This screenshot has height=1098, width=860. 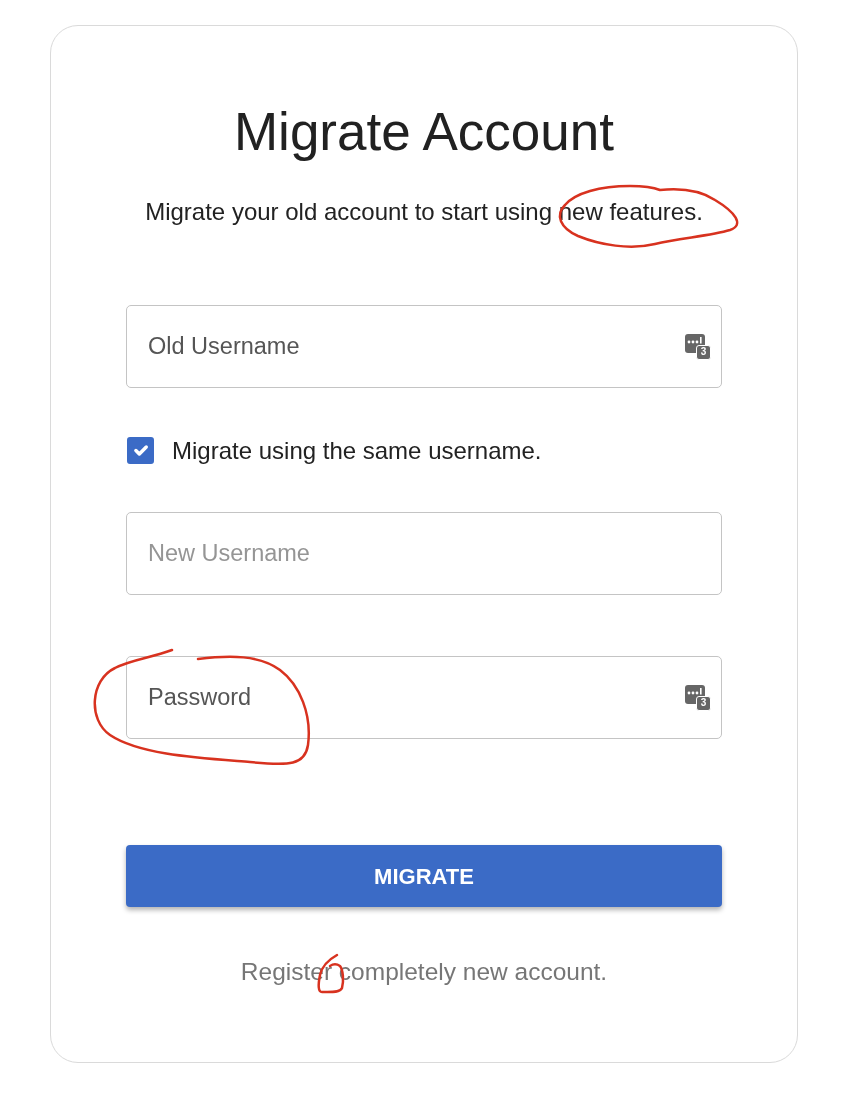 What do you see at coordinates (424, 876) in the screenshot?
I see `submit-button: MIGRATE` at bounding box center [424, 876].